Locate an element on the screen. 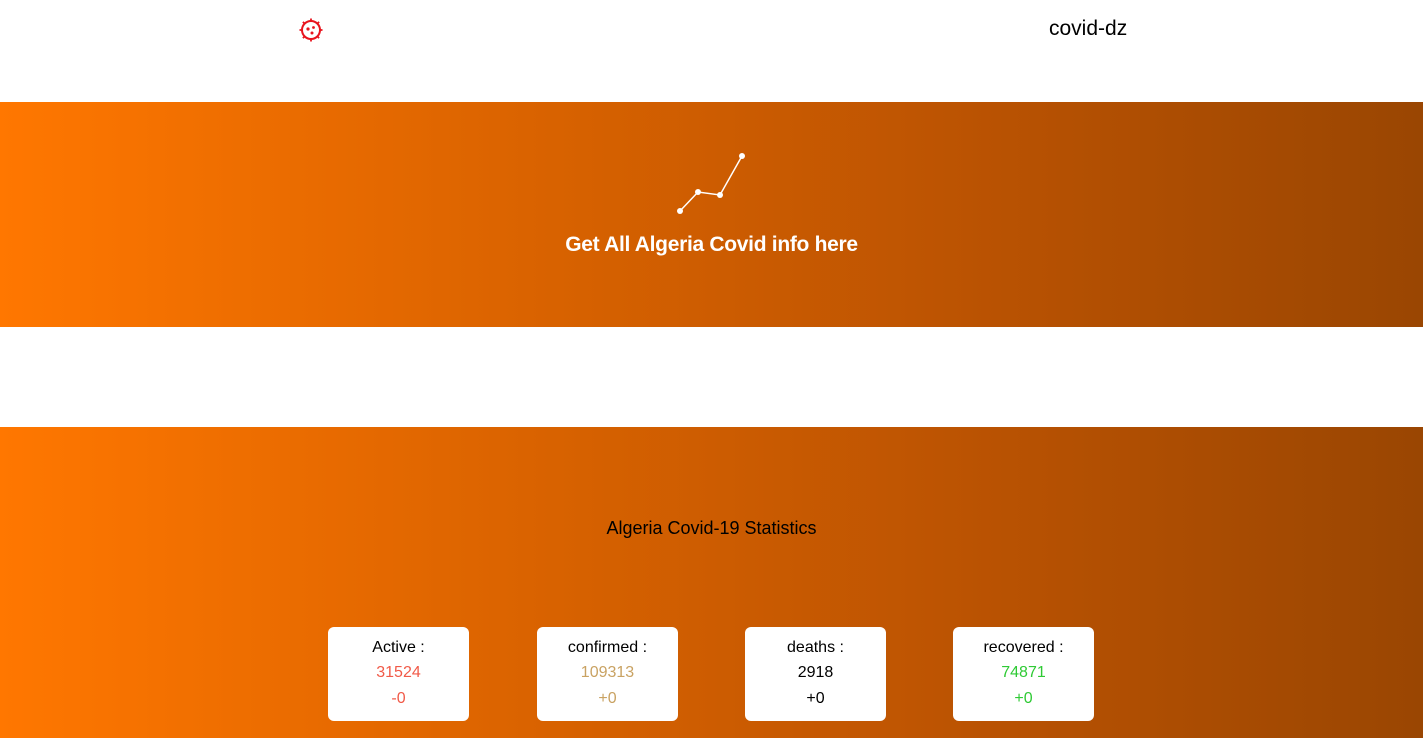  stat-value: 31524 is located at coordinates (398, 672).